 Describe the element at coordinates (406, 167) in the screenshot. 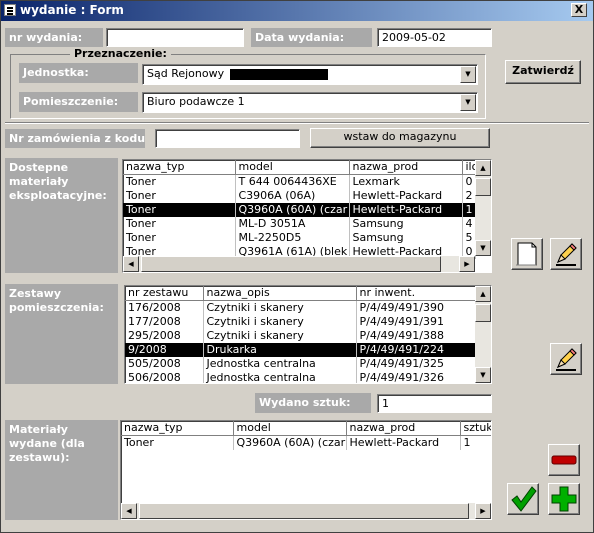

I see `materials-column-header: nazwa_prod` at that location.